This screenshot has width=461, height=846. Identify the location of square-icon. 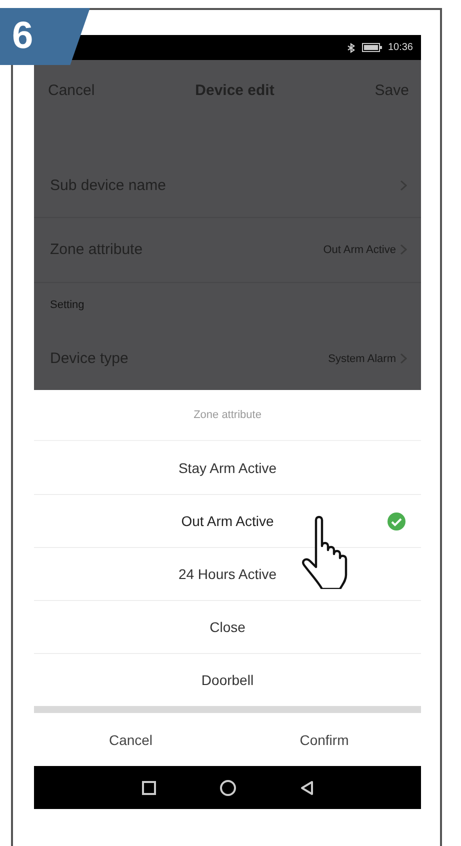
(148, 788).